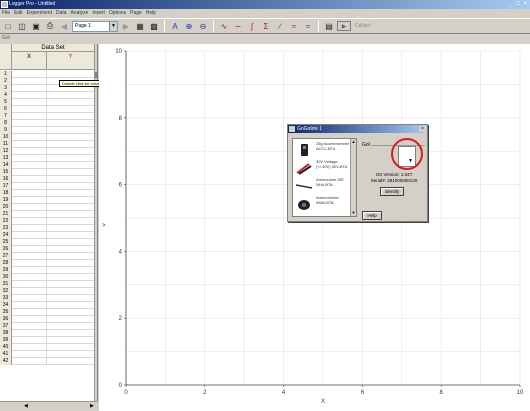 The width and height of the screenshot is (530, 411). I want to click on table-horizontal-scrollbar: ◀ ▶, so click(49, 406).